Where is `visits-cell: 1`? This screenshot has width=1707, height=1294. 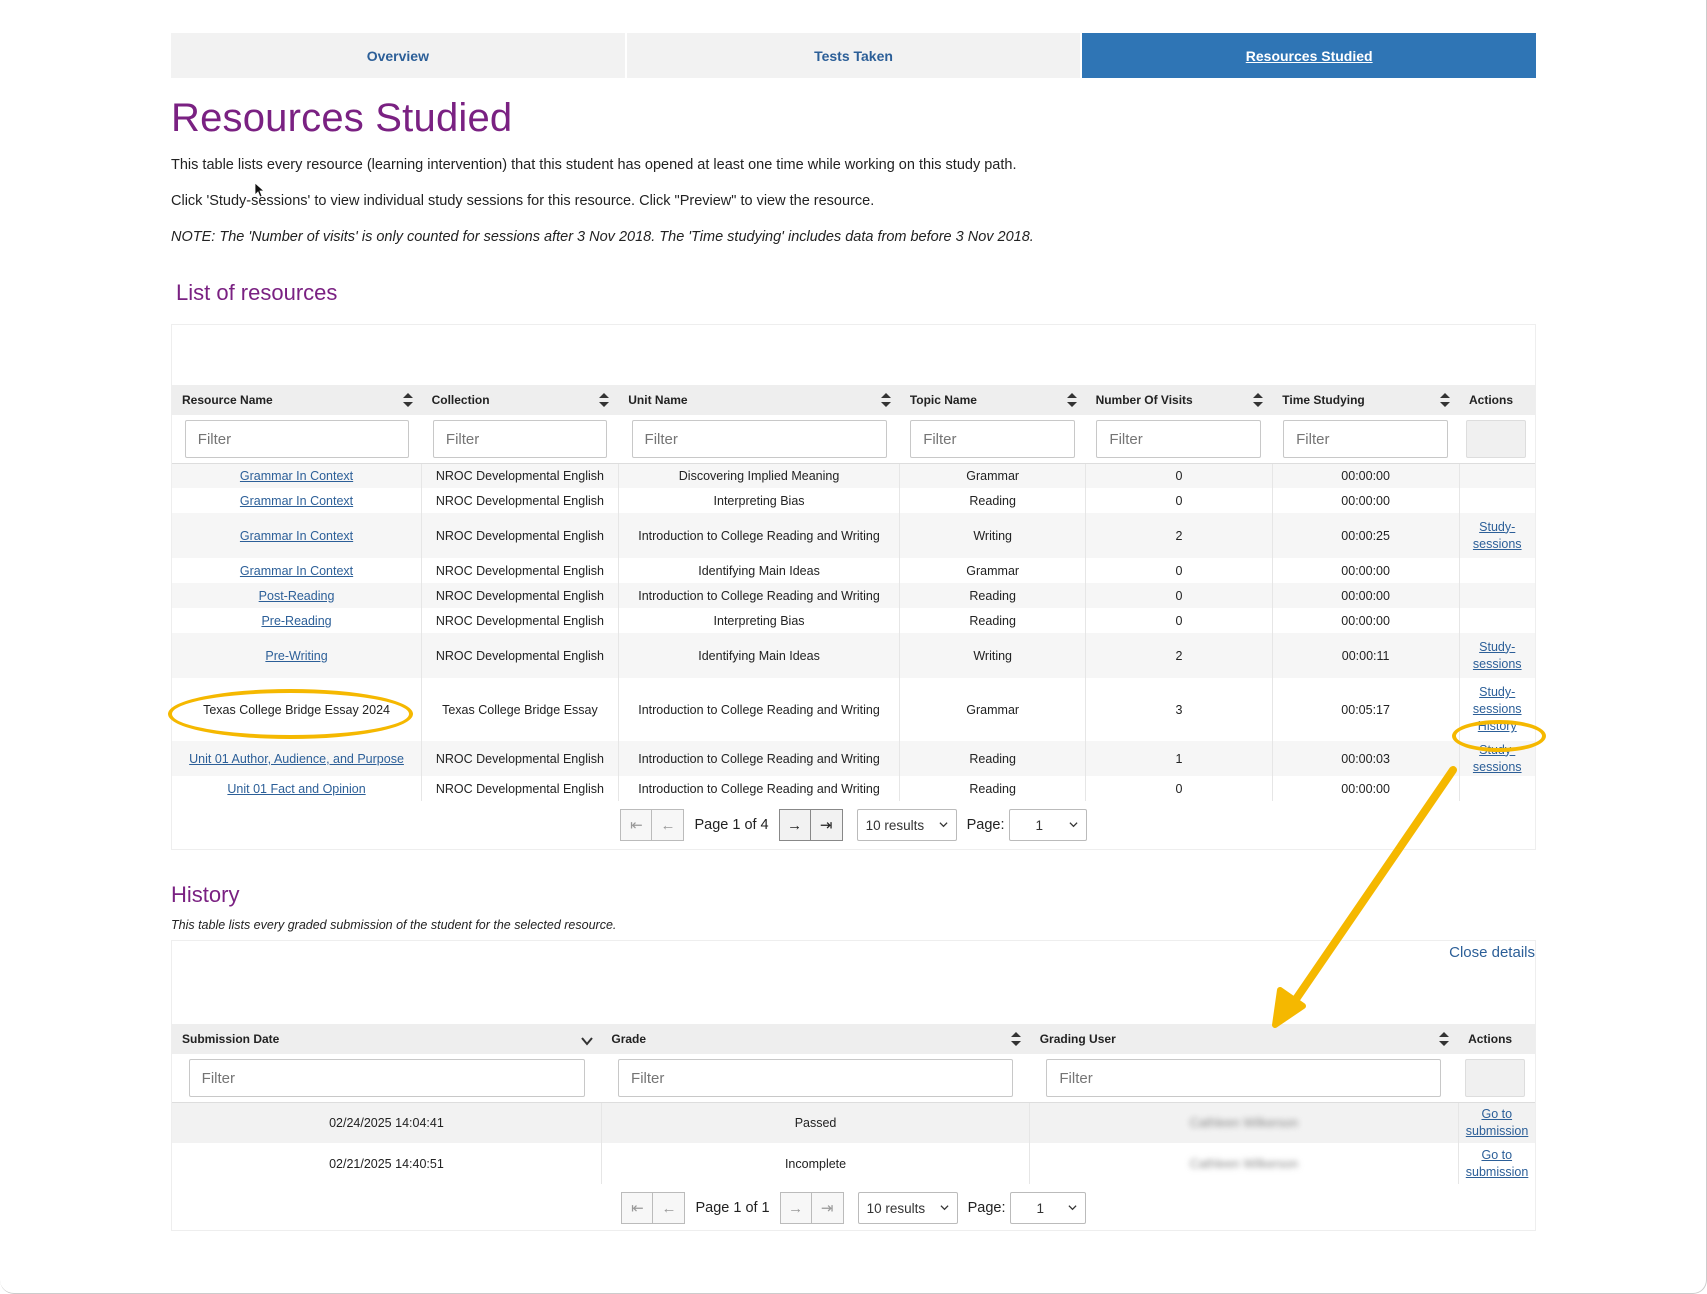 visits-cell: 1 is located at coordinates (1179, 759).